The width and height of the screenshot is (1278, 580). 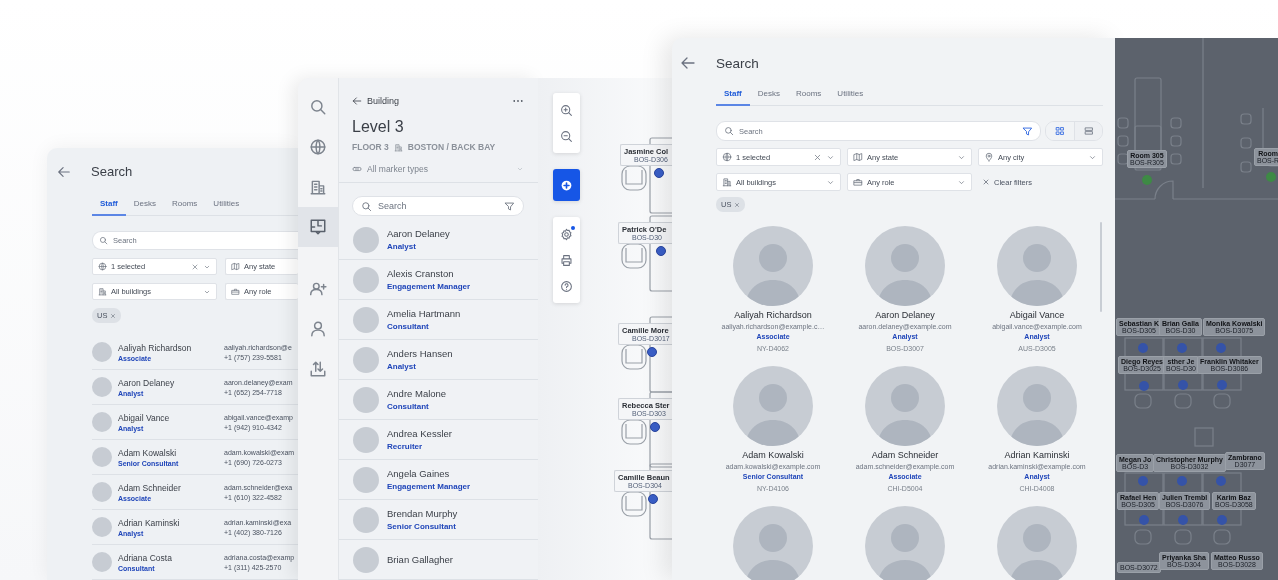 I want to click on scrollbar, so click(x=1101, y=267).